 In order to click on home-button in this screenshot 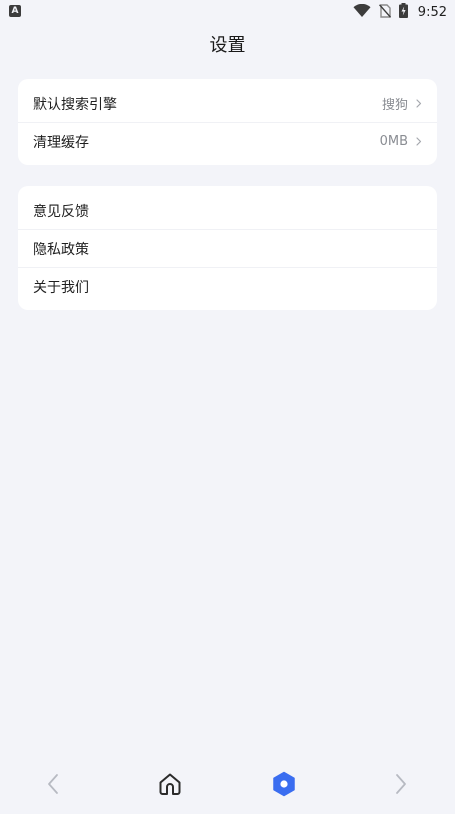, I will do `click(170, 786)`.